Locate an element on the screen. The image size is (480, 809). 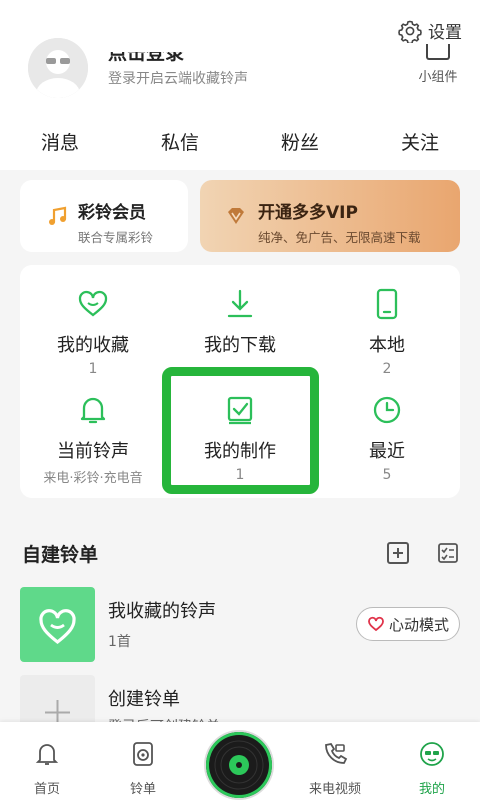
tab-call-video: 来电视频 is located at coordinates (335, 768).